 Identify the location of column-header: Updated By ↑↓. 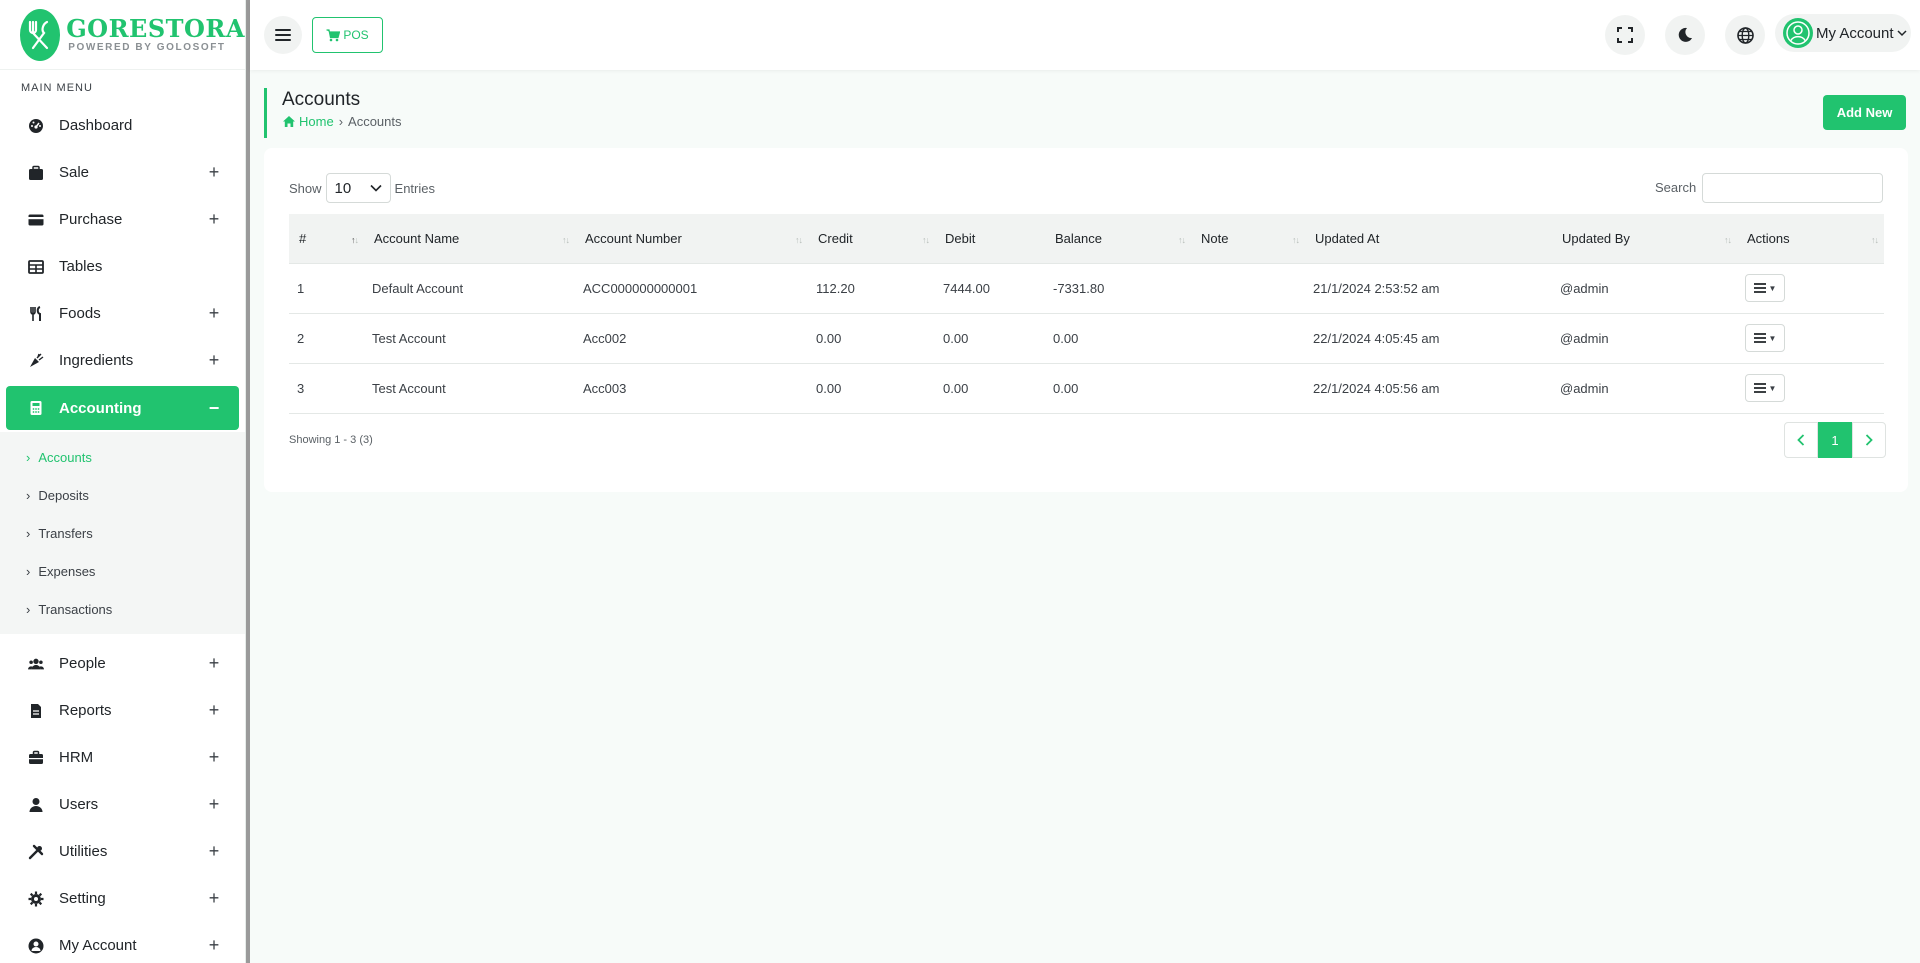
(1644, 238).